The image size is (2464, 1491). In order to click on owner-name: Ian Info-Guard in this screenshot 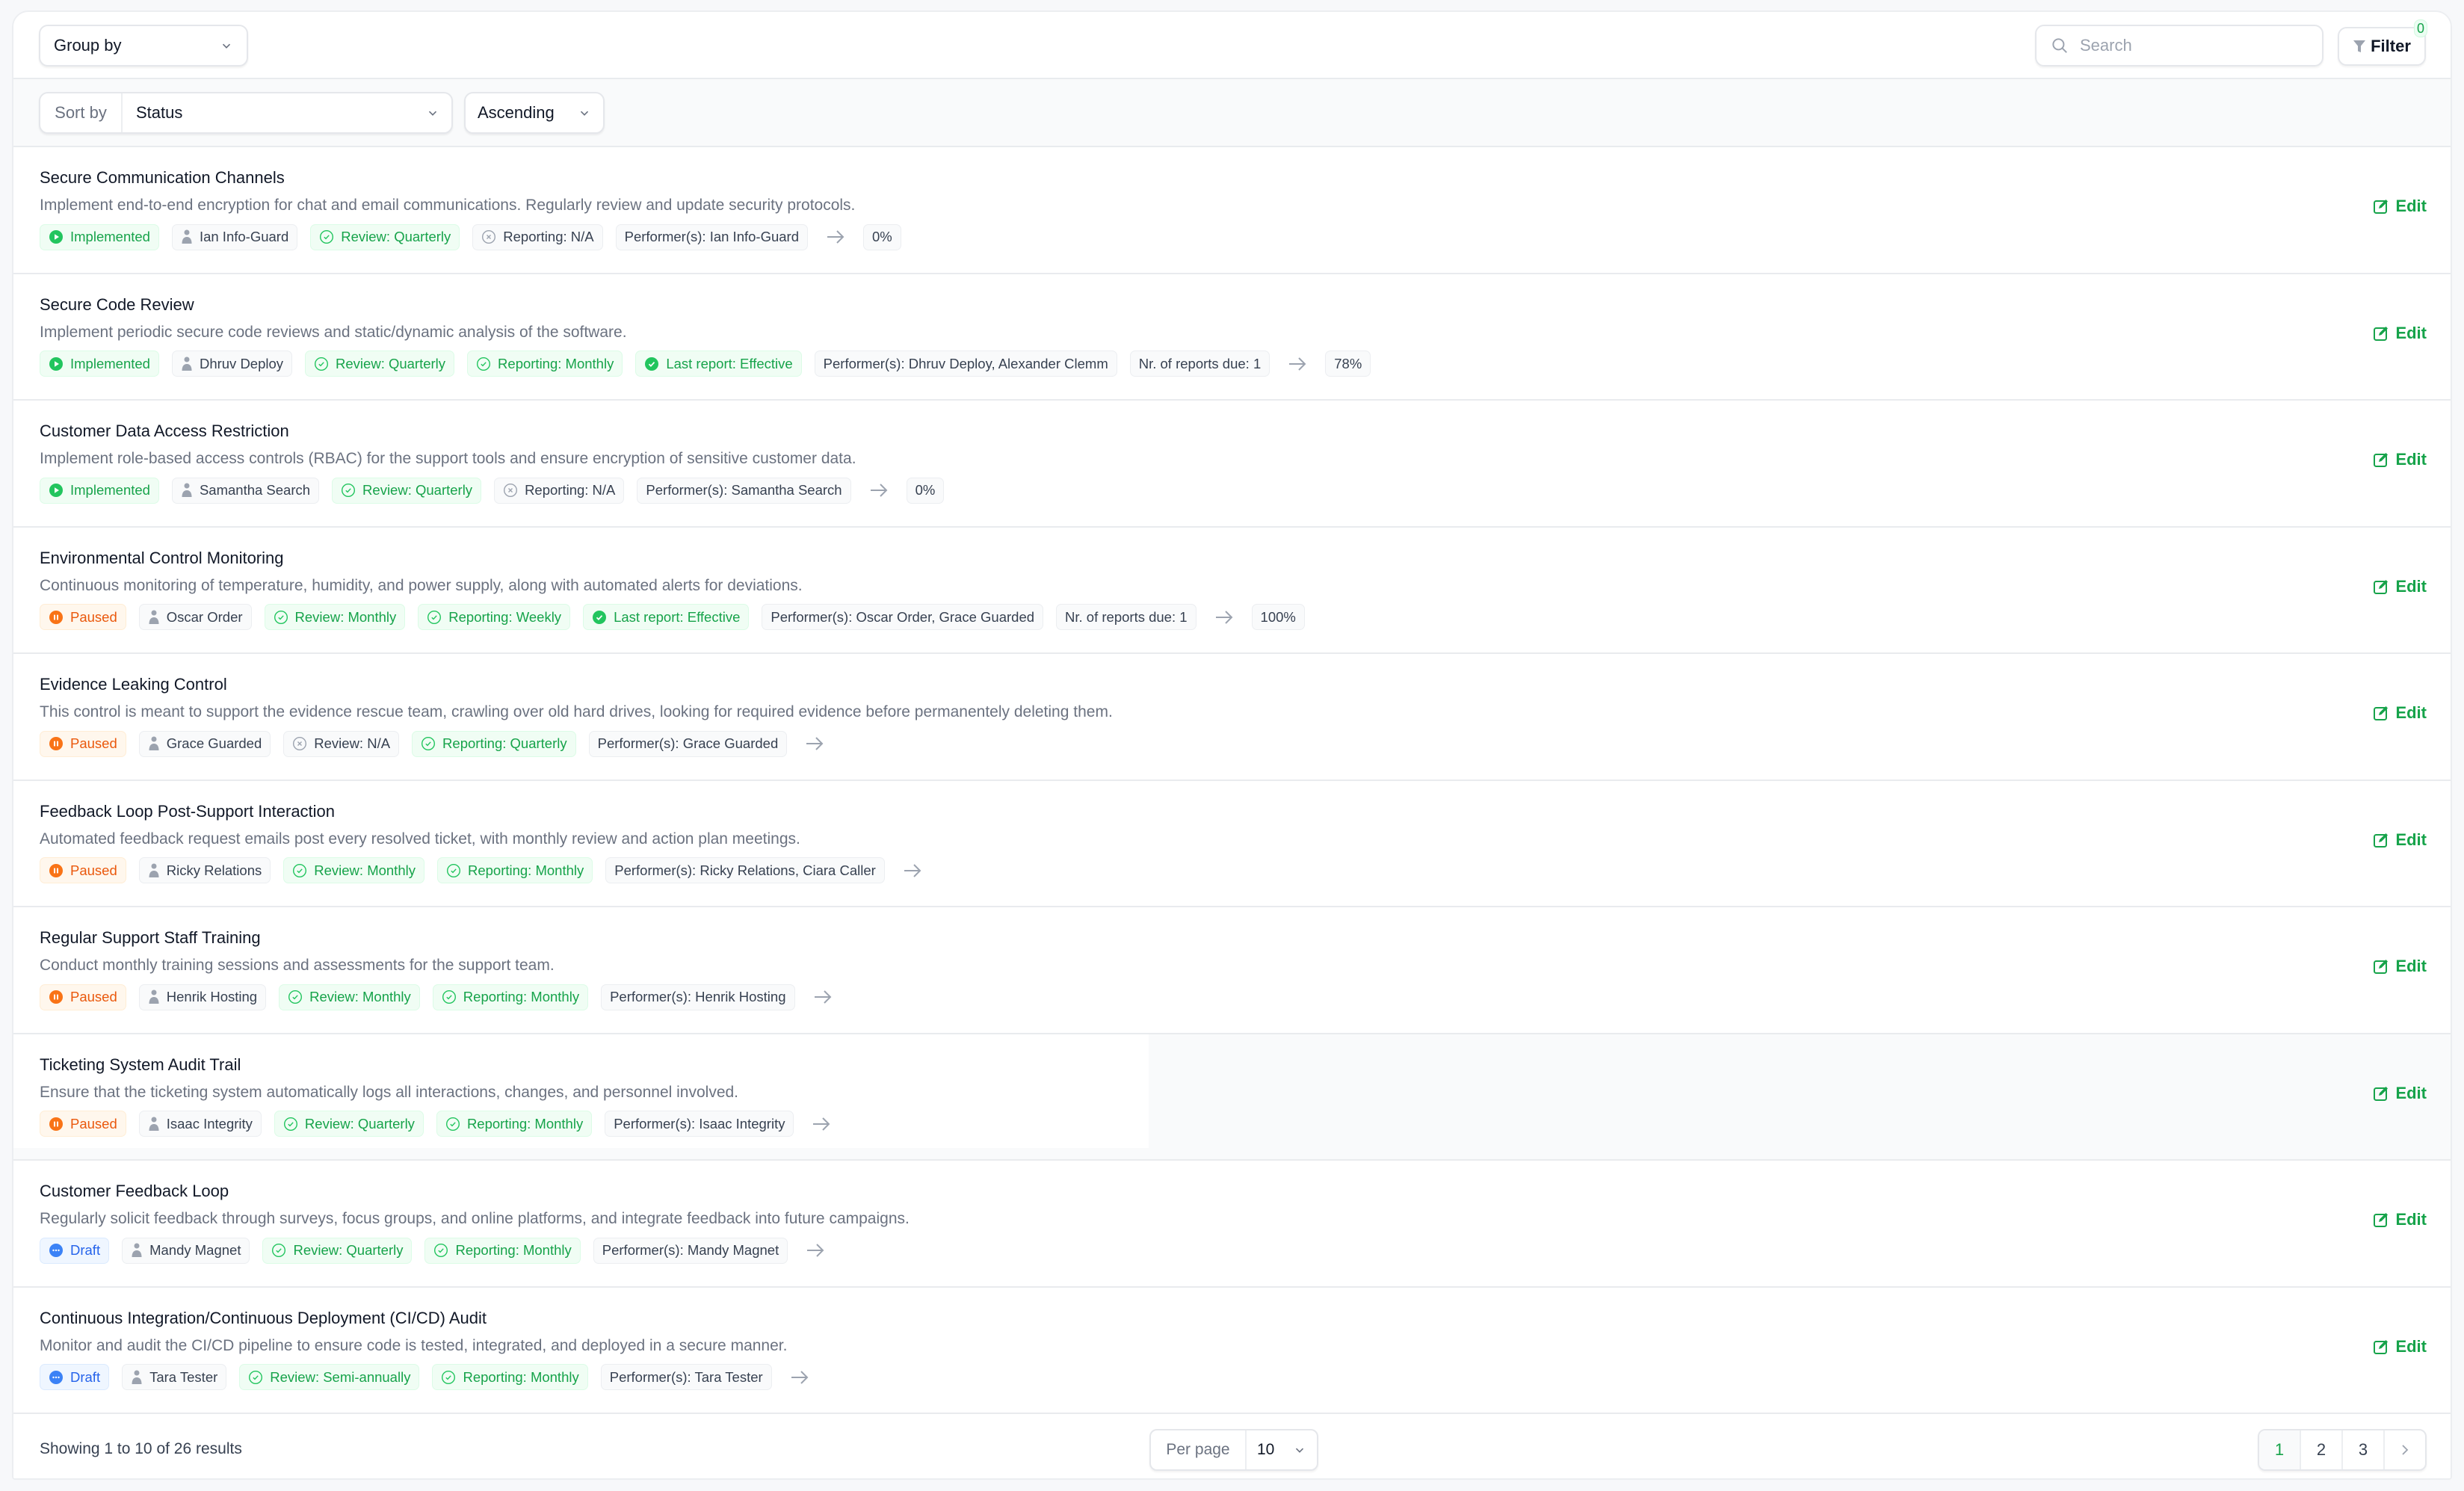, I will do `click(244, 236)`.